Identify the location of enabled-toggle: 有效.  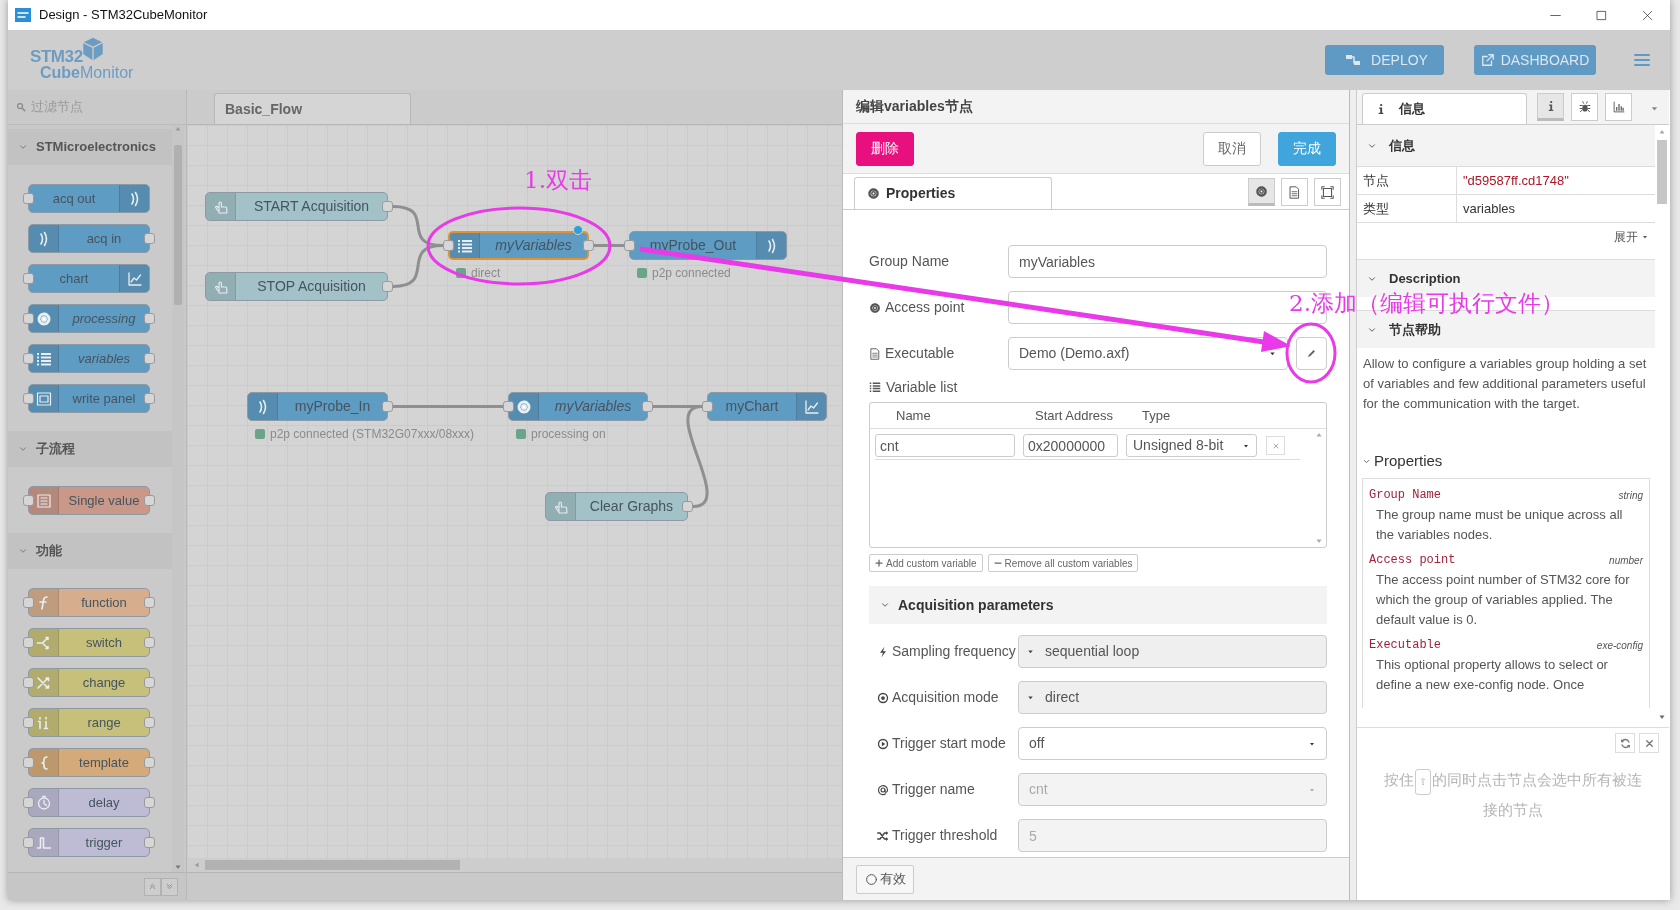
(885, 879).